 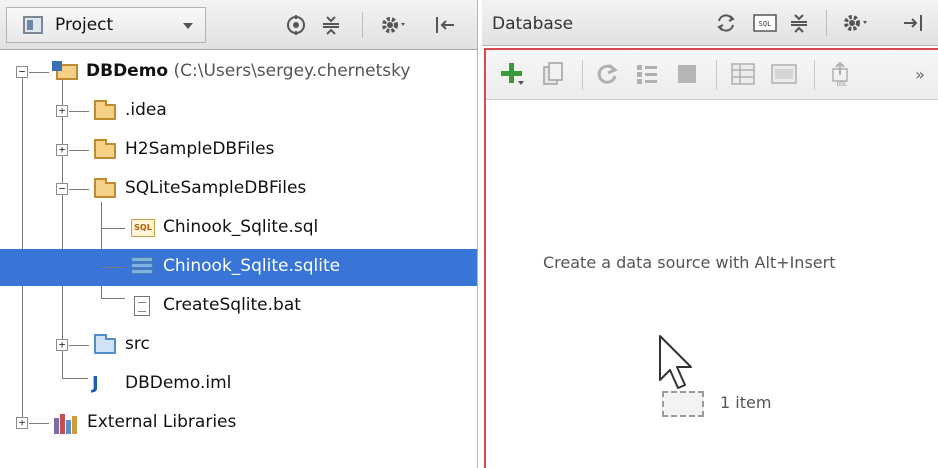 What do you see at coordinates (687, 74) in the screenshot?
I see `stop-icon` at bounding box center [687, 74].